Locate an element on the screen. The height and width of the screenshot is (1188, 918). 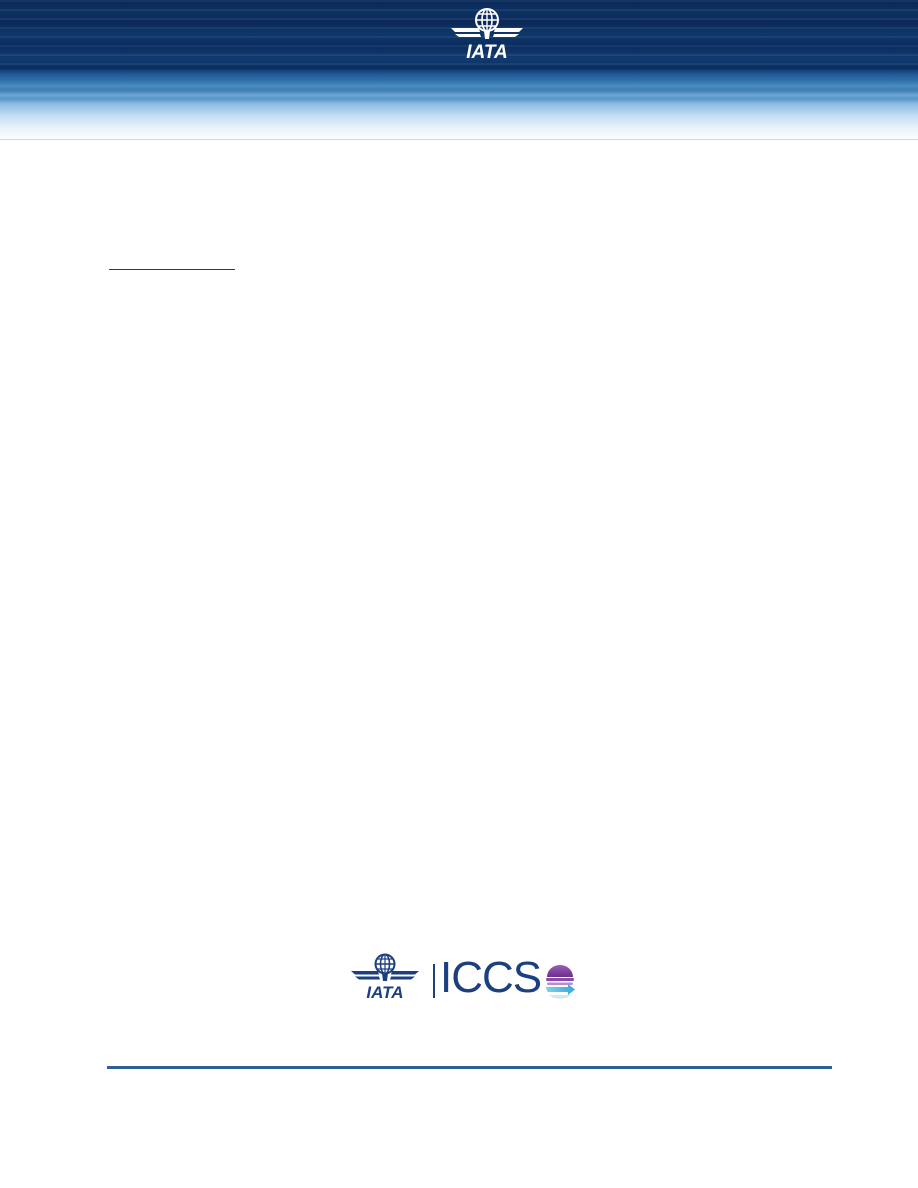
iccs-product-name: ICCS is located at coordinates (491, 977).